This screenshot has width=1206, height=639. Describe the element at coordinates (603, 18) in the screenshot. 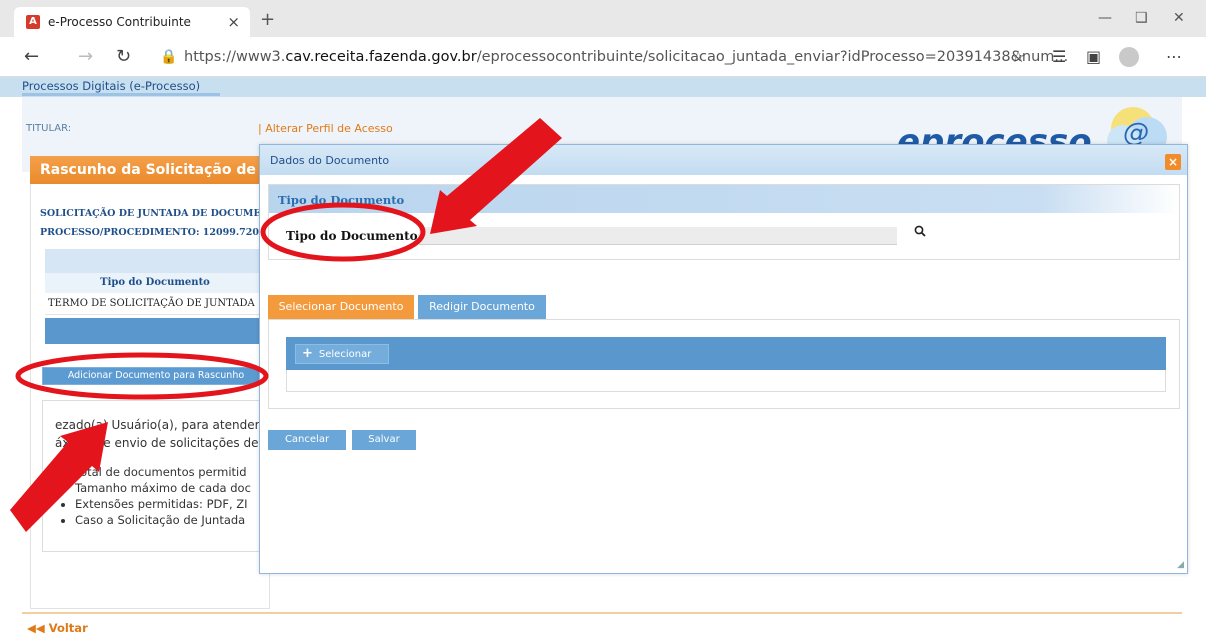

I see `browser-tab-bar: A e-Processo Contribuinte × + — ❑ ✕` at that location.